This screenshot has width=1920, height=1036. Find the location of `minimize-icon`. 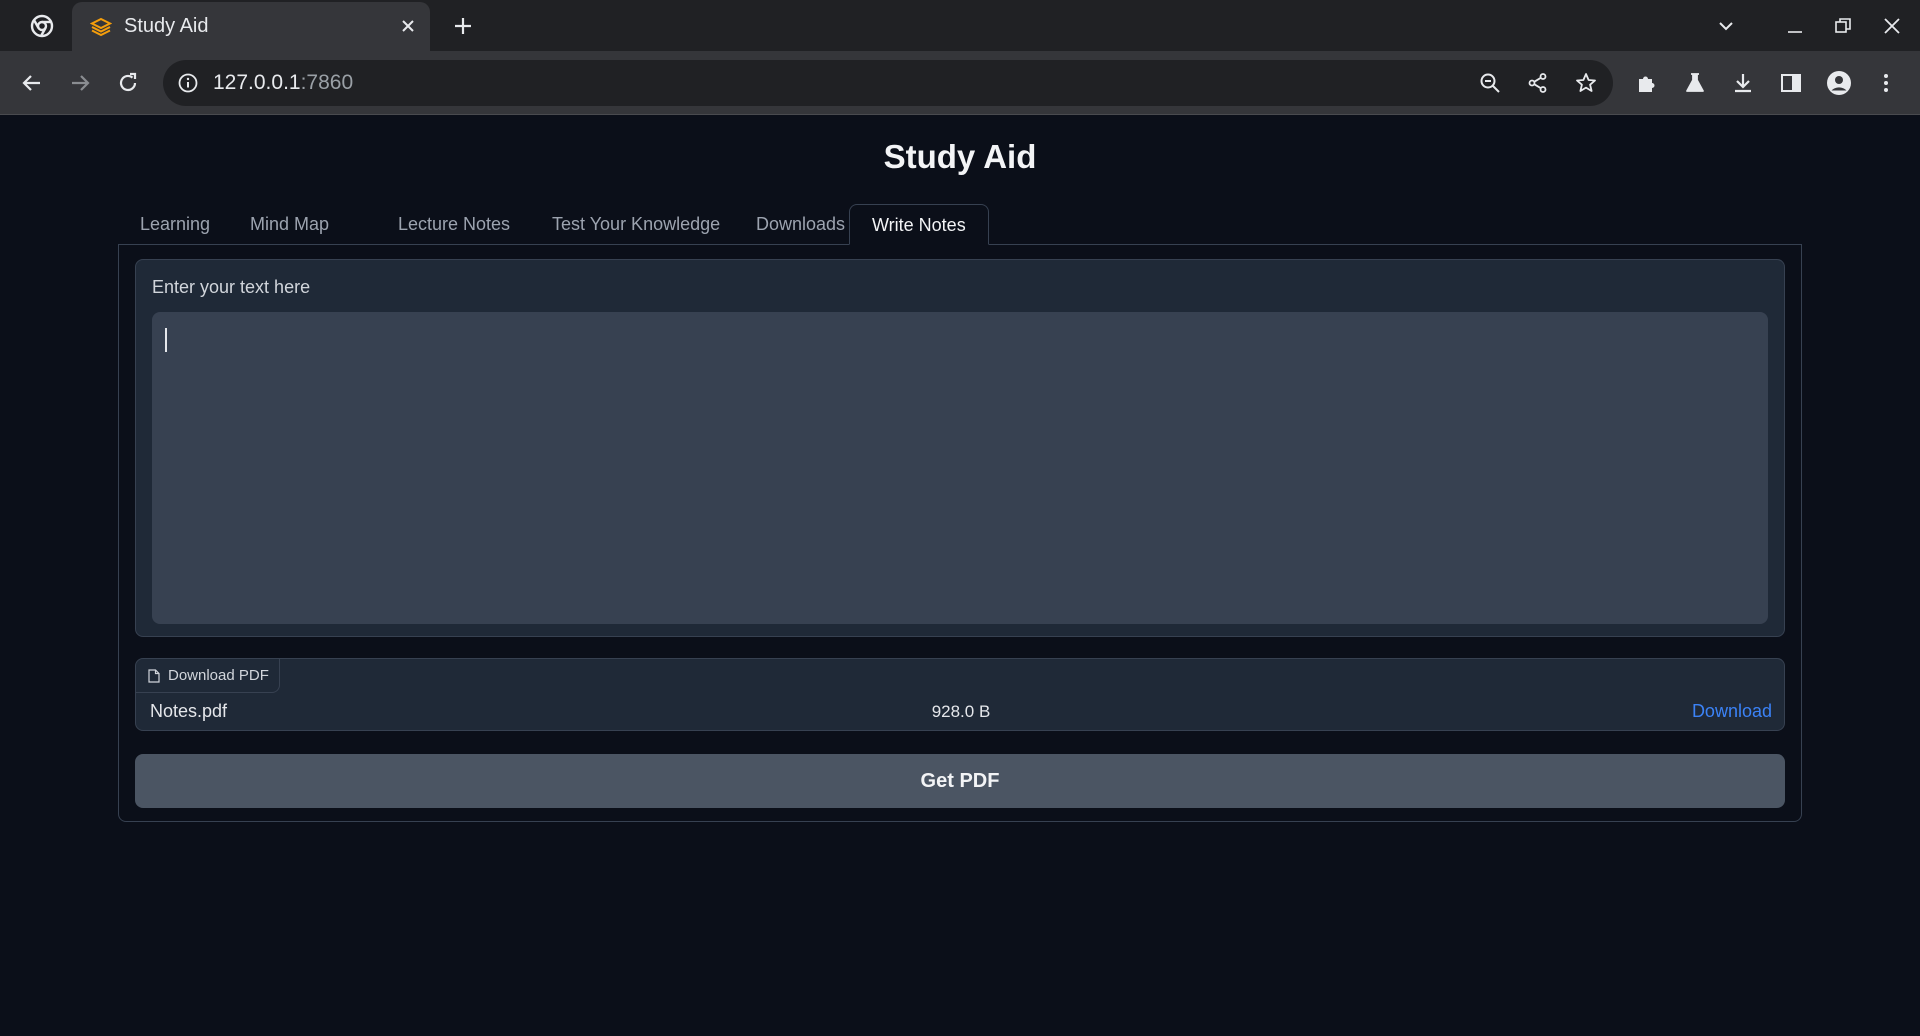

minimize-icon is located at coordinates (1795, 26).